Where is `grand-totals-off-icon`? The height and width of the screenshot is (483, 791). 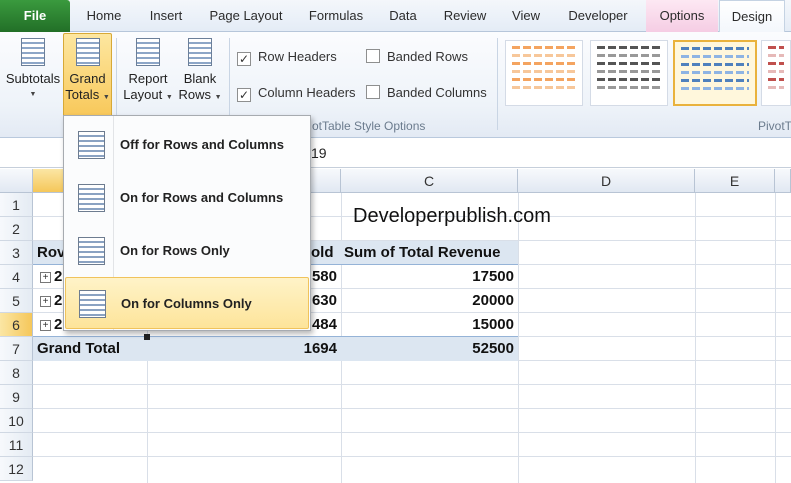 grand-totals-off-icon is located at coordinates (91, 145).